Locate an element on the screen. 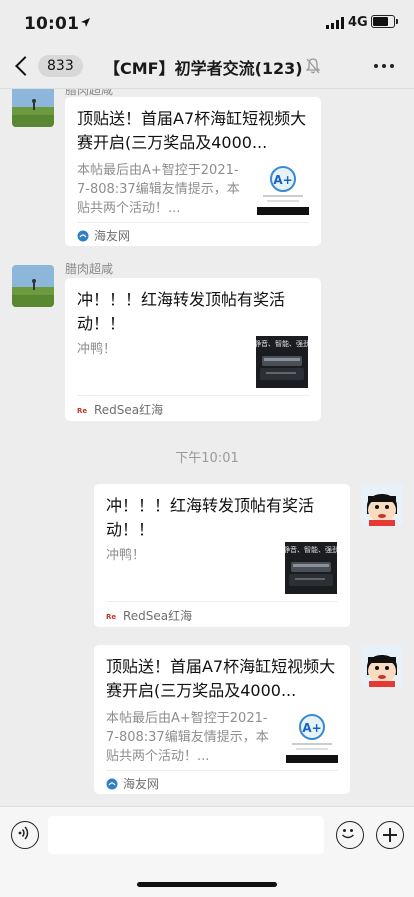 This screenshot has width=414, height=897. chat-title: 【CMF】初学者交流(123) is located at coordinates (203, 68).